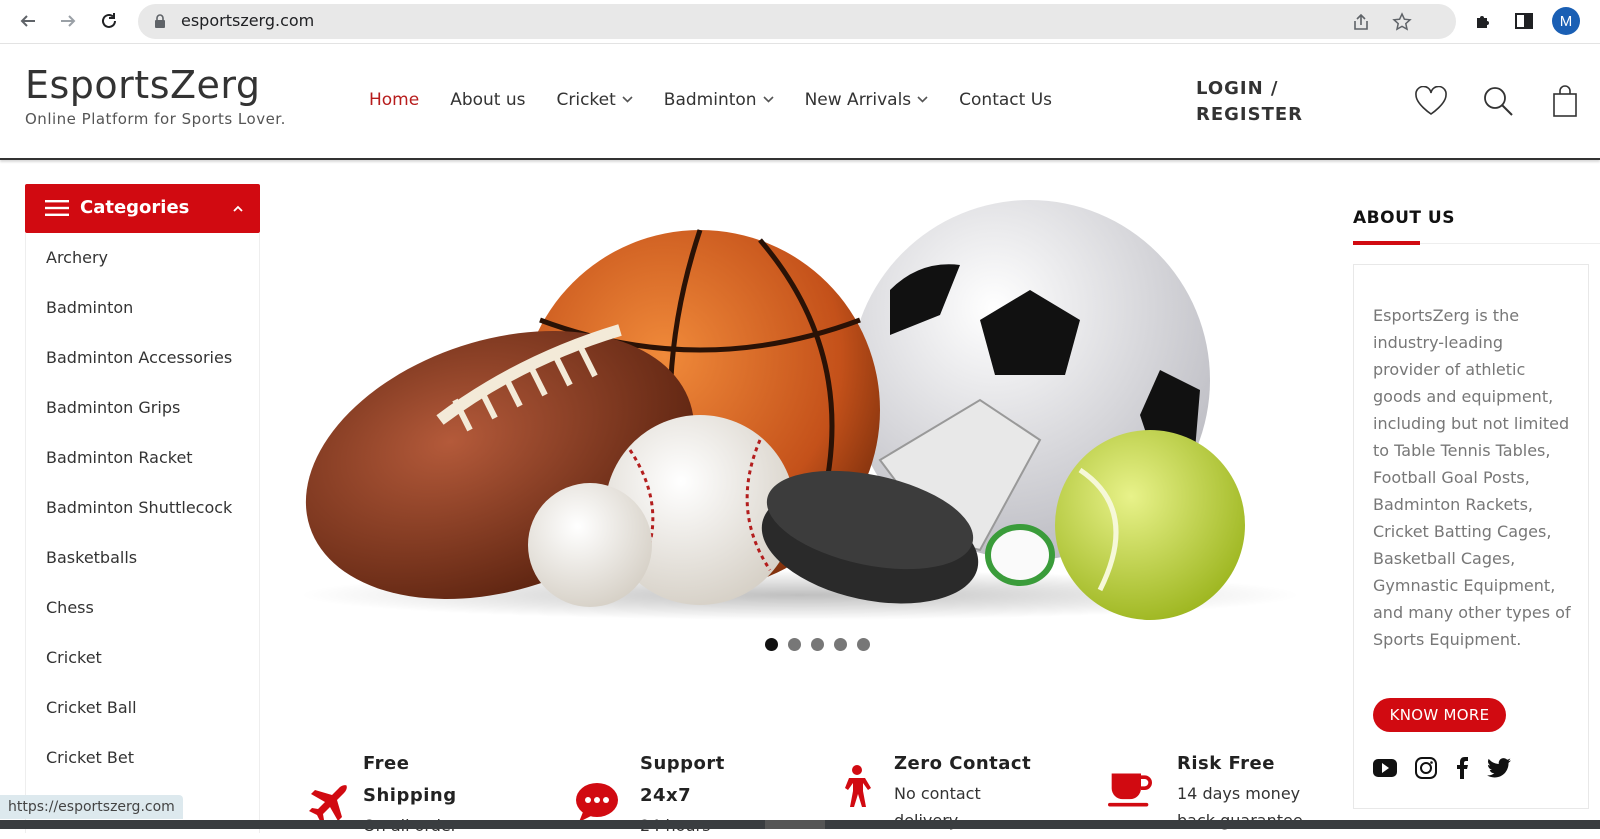 The height and width of the screenshot is (839, 1600). What do you see at coordinates (142, 408) in the screenshot?
I see `category-item: Badminton Grips` at bounding box center [142, 408].